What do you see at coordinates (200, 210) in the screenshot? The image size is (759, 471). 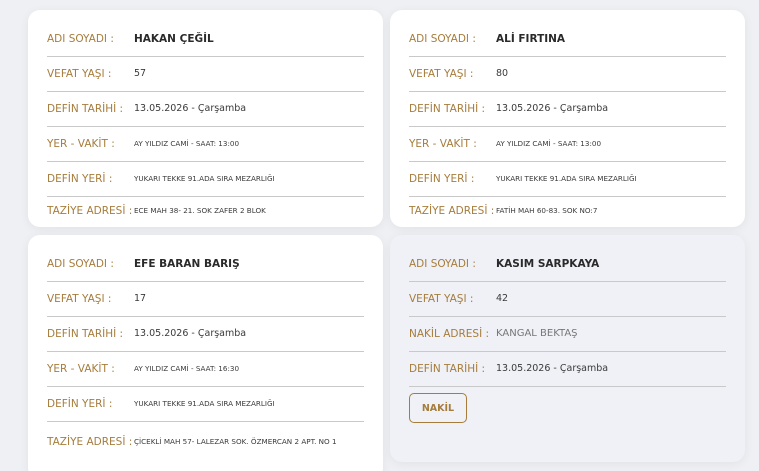 I see `condolence-value: ECE MAH 38- 21. SOK ZAFER 2 BLOK` at bounding box center [200, 210].